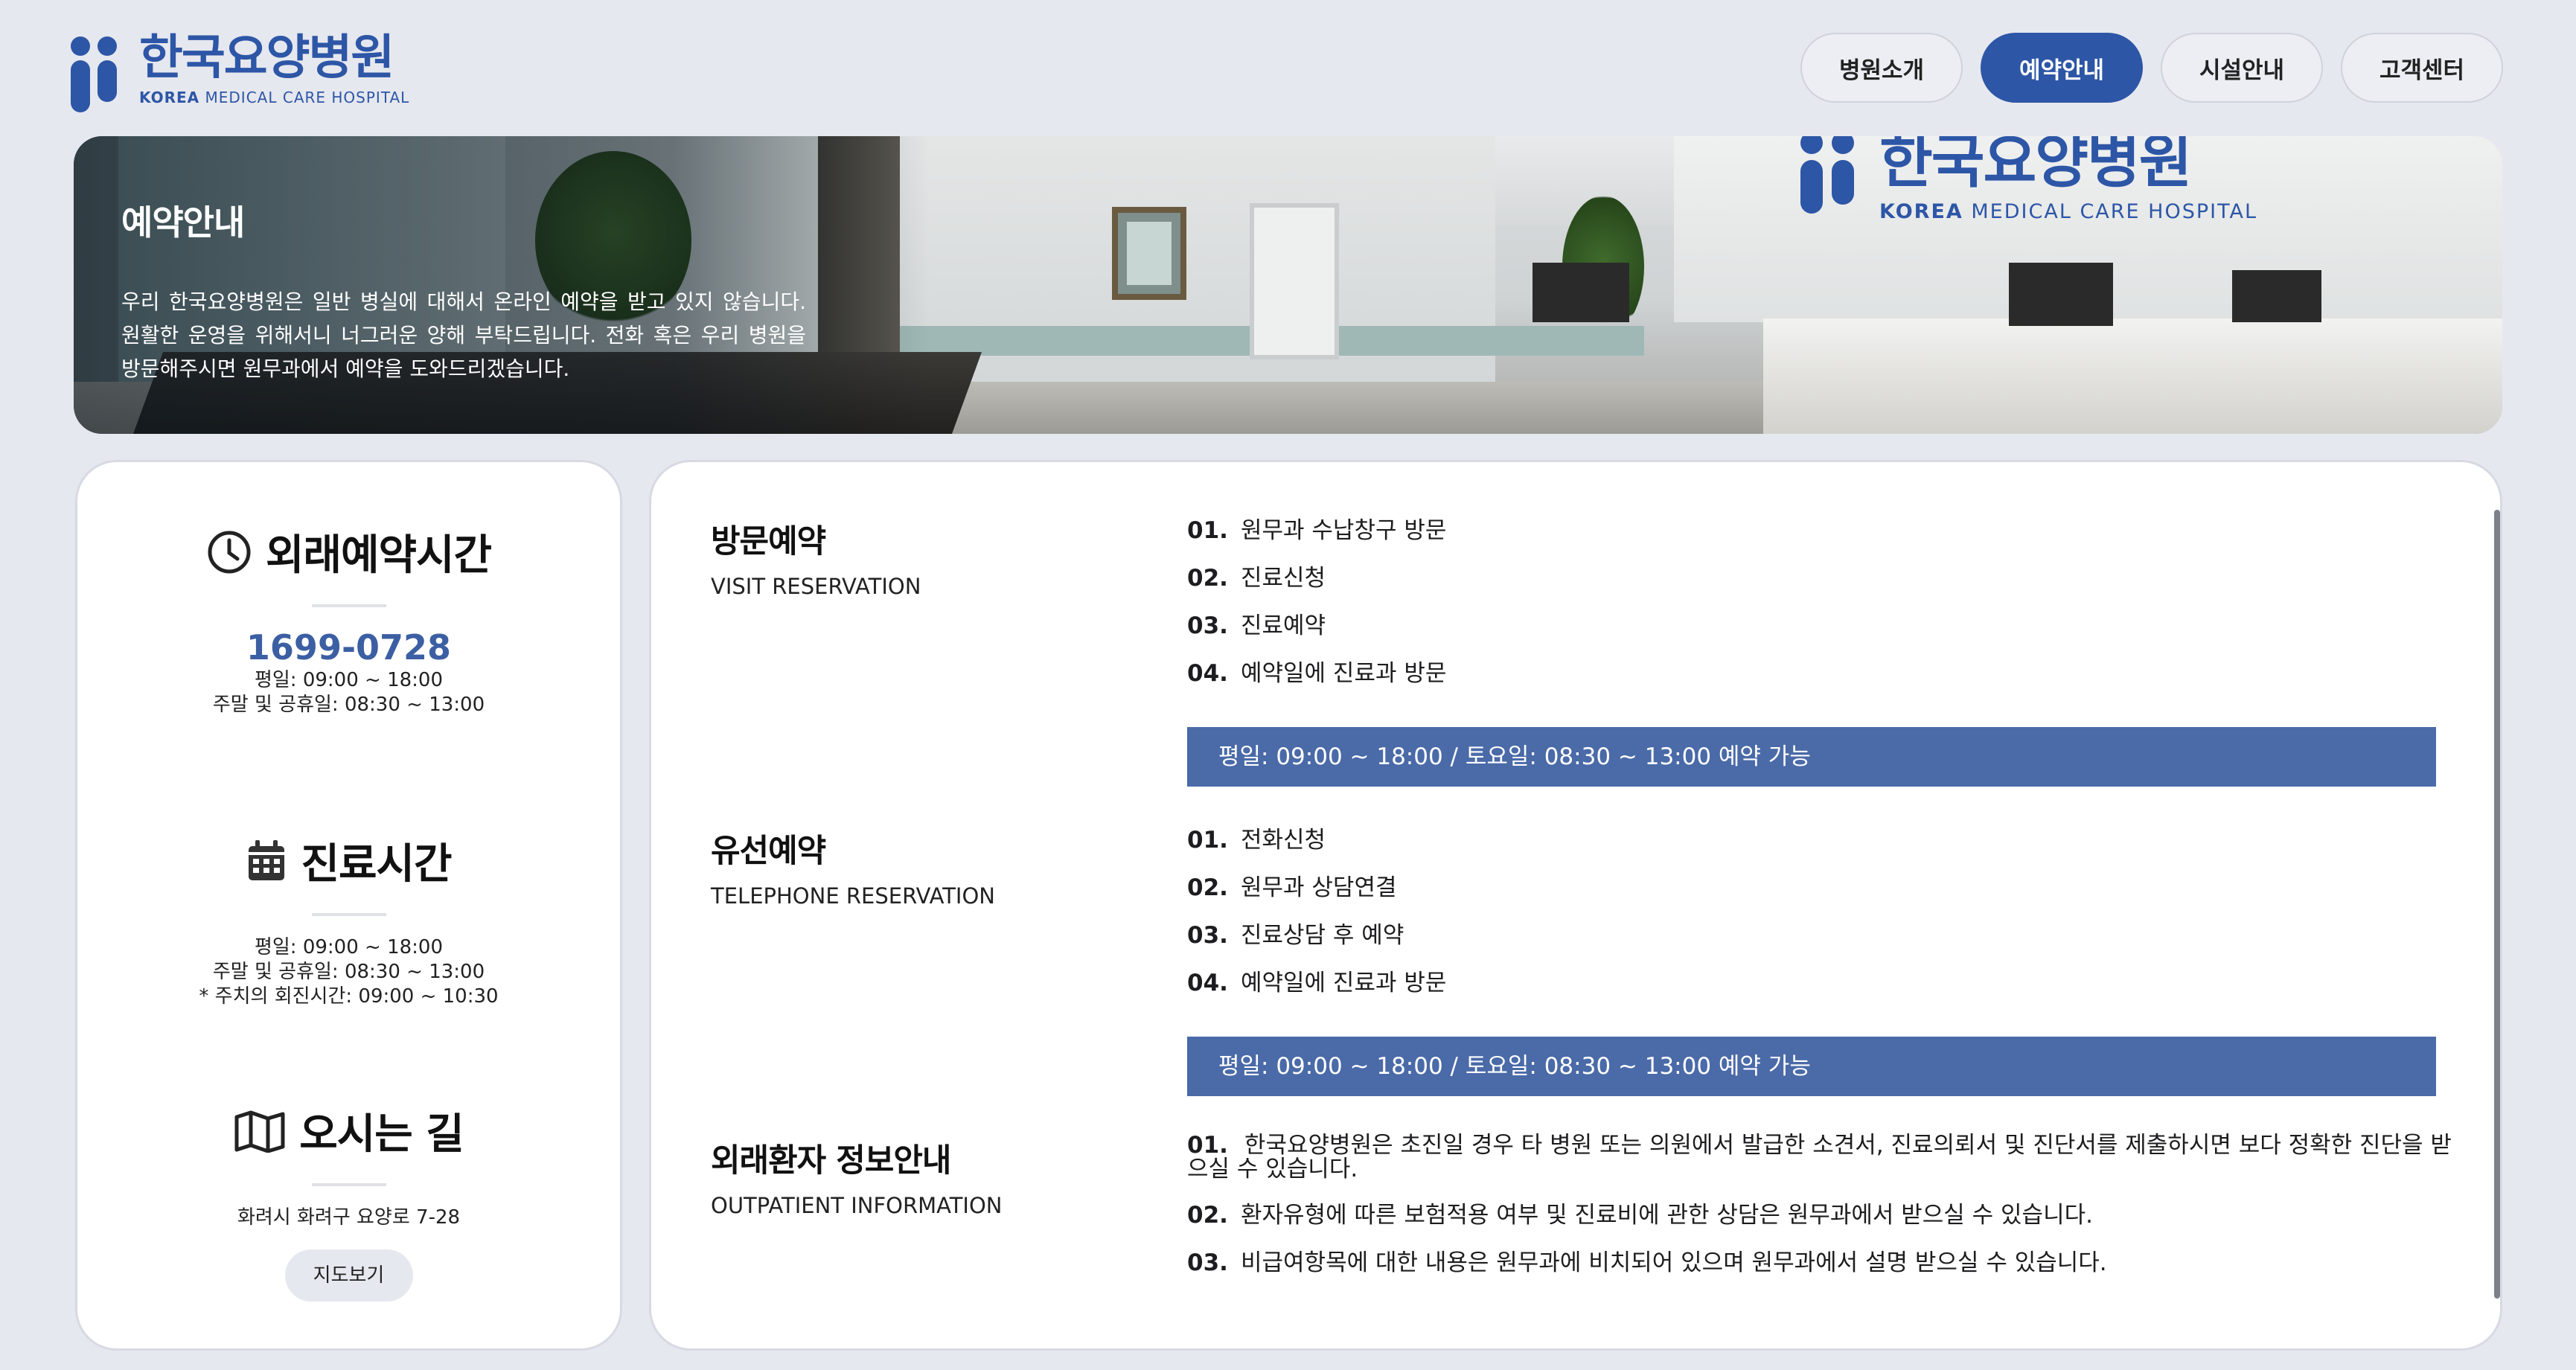 Image resolution: width=2576 pixels, height=1370 pixels. Describe the element at coordinates (2422, 68) in the screenshot. I see `nav-customer-center: 고객센터` at that location.